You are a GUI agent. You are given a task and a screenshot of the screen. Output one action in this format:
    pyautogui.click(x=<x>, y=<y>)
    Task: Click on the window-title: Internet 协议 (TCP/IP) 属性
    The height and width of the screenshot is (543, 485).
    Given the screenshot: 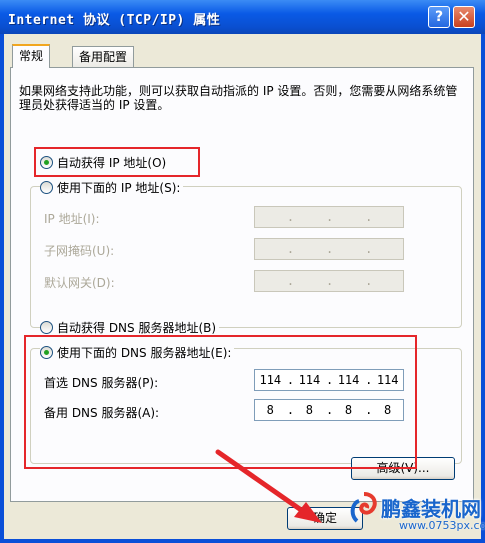 What is the action you would take?
    pyautogui.click(x=114, y=20)
    